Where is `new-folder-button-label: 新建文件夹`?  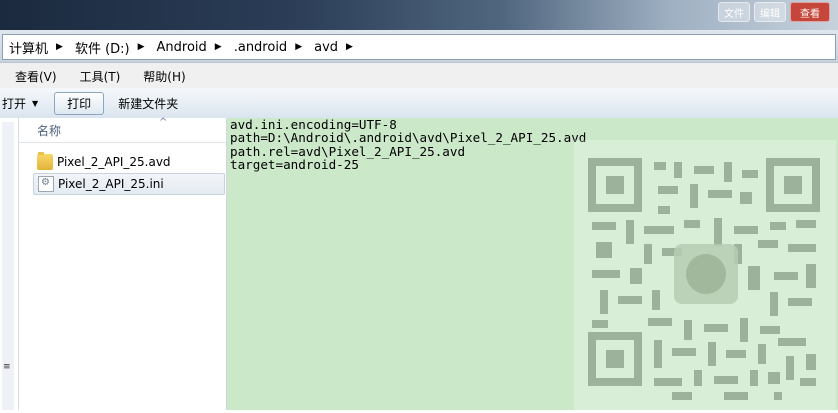
new-folder-button-label: 新建文件夹 is located at coordinates (148, 103).